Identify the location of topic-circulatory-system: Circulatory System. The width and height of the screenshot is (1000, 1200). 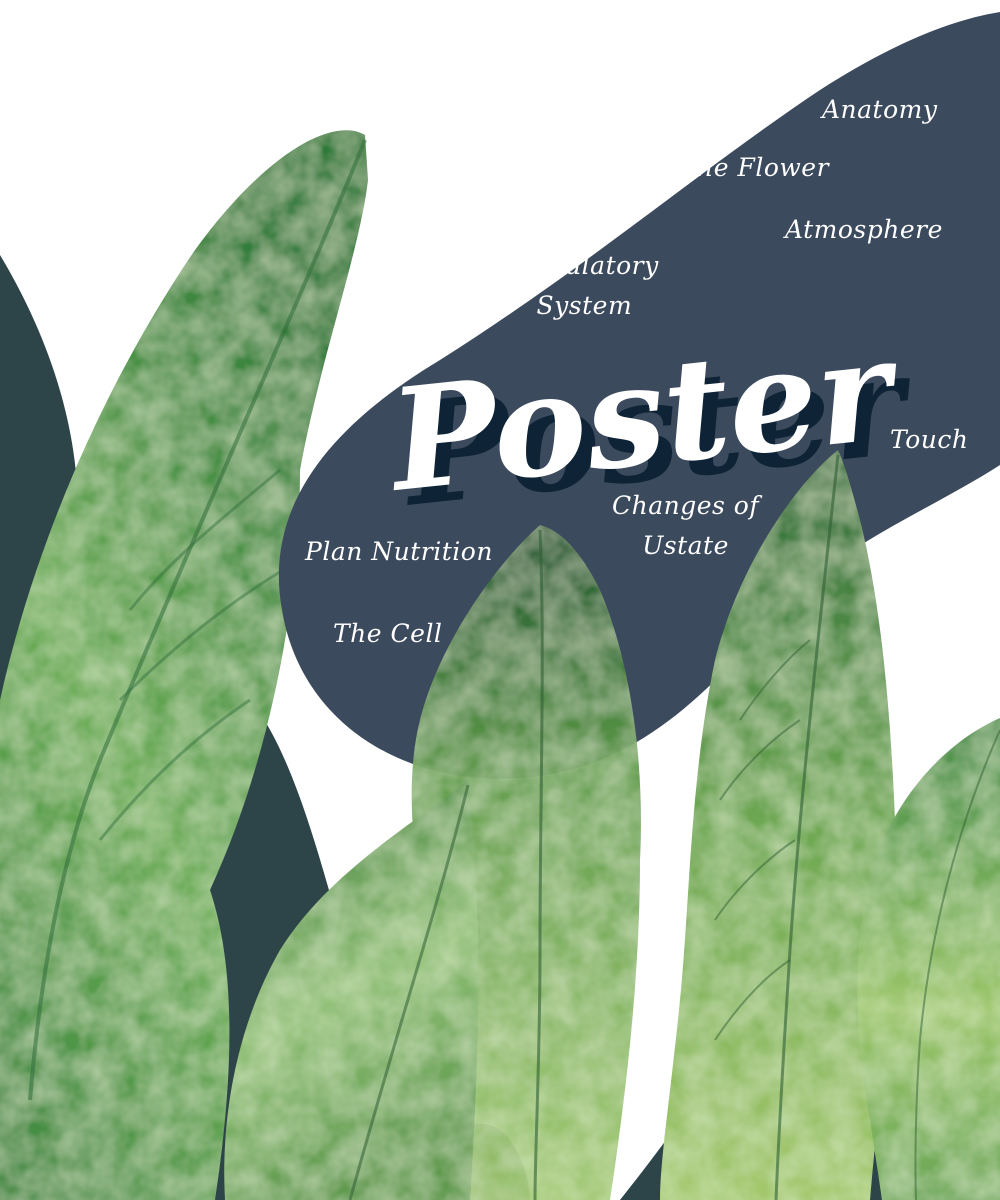
(584, 286).